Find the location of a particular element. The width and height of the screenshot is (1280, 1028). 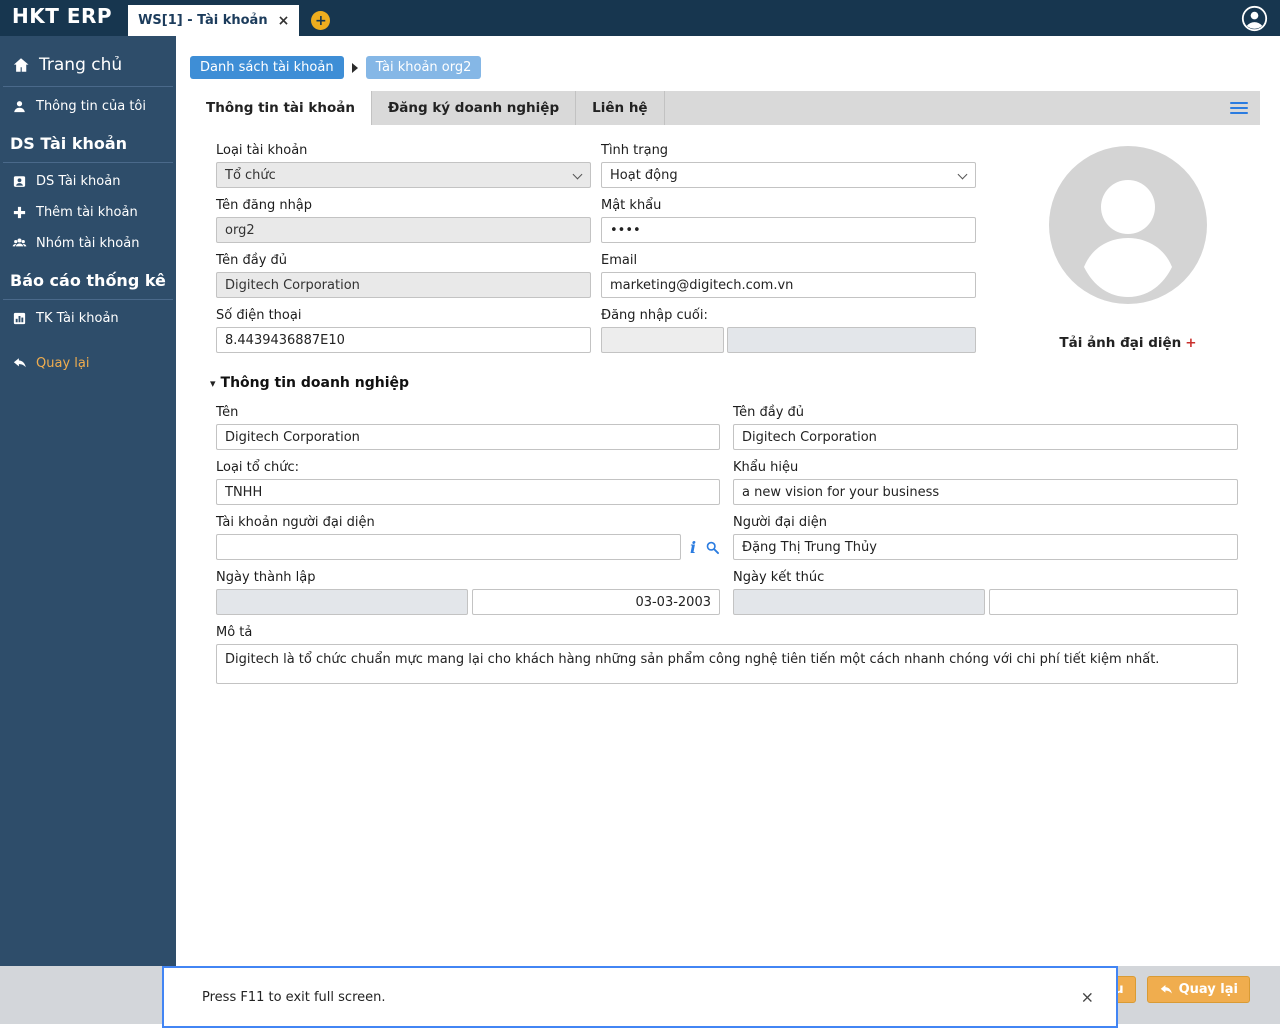

sidebar-home-label: Trang chủ is located at coordinates (81, 65).